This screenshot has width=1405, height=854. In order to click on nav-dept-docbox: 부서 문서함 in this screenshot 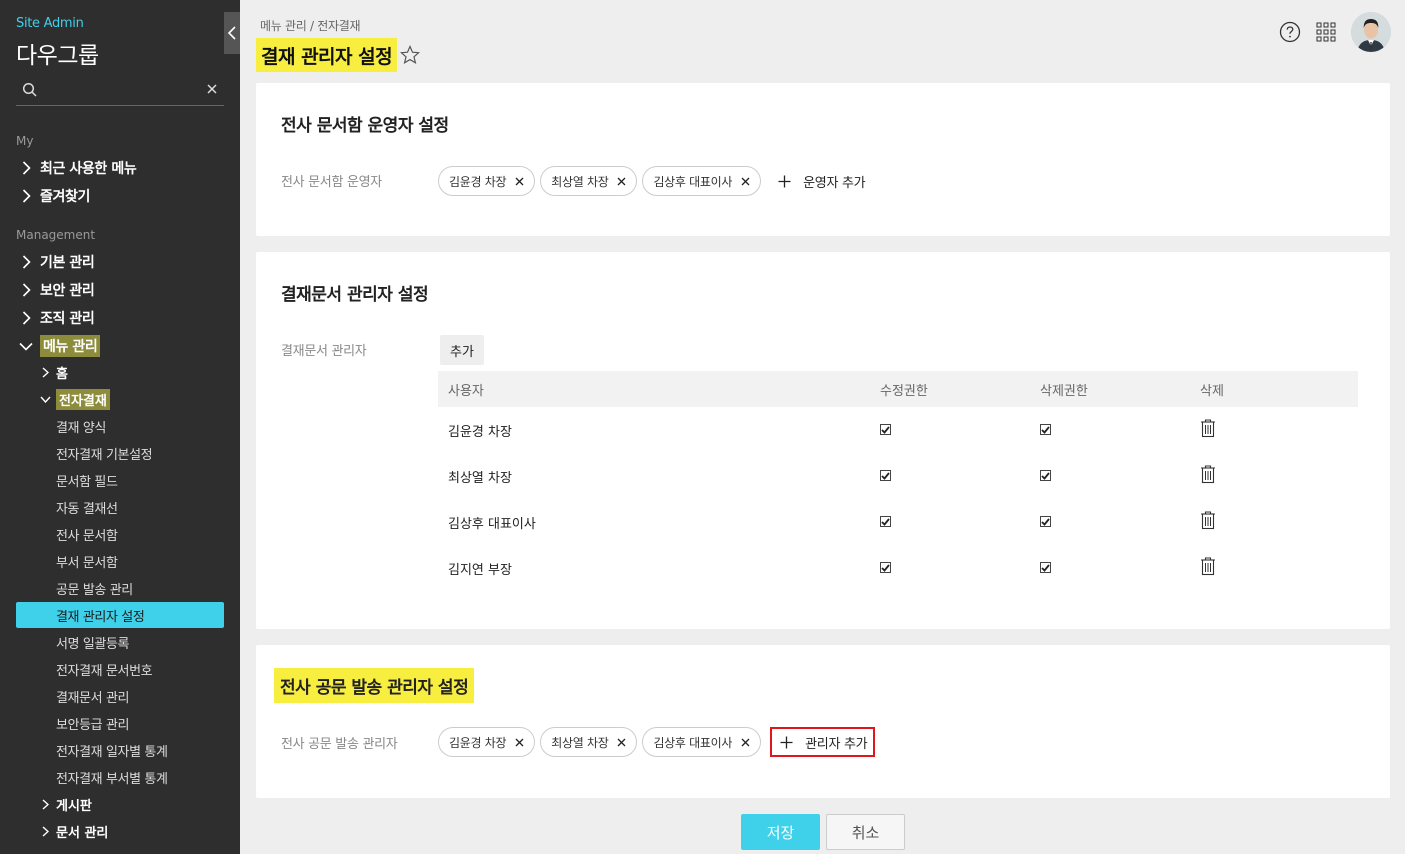, I will do `click(120, 561)`.